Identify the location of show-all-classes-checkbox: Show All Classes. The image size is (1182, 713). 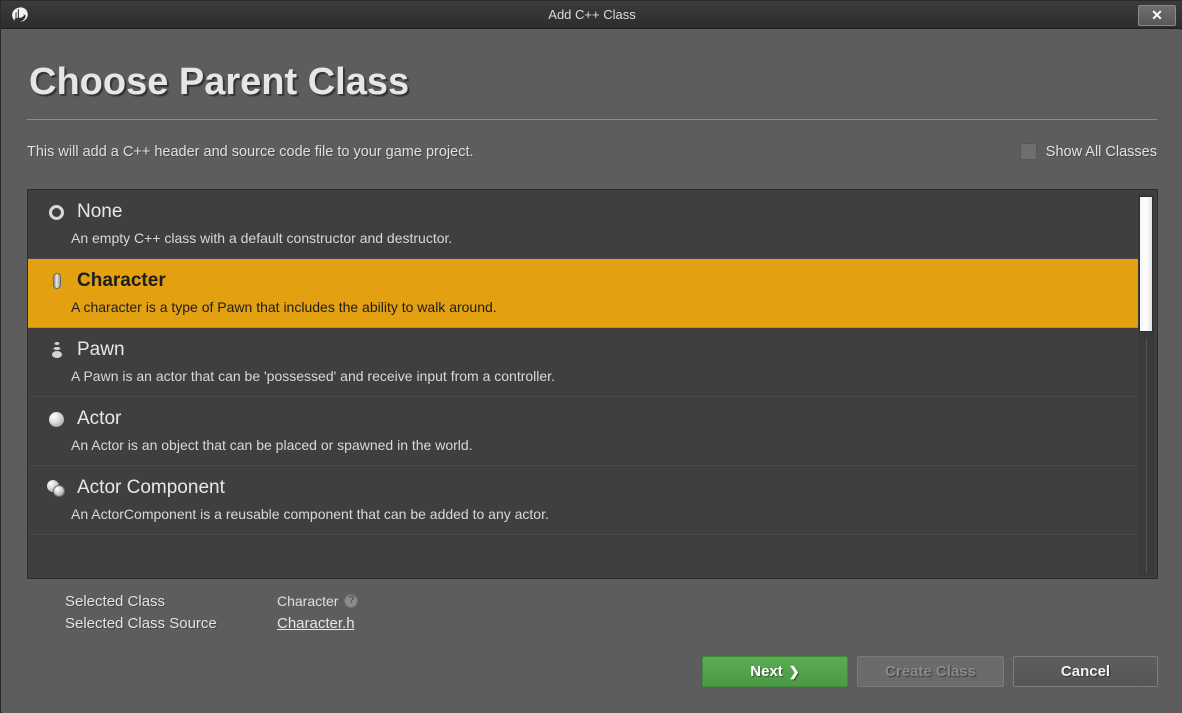
(1088, 151).